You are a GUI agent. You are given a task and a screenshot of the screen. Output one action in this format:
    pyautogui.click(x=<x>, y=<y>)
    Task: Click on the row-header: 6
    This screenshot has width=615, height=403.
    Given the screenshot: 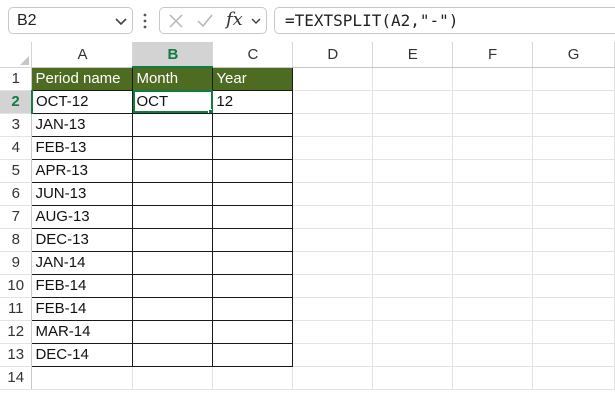 What is the action you would take?
    pyautogui.click(x=16, y=194)
    